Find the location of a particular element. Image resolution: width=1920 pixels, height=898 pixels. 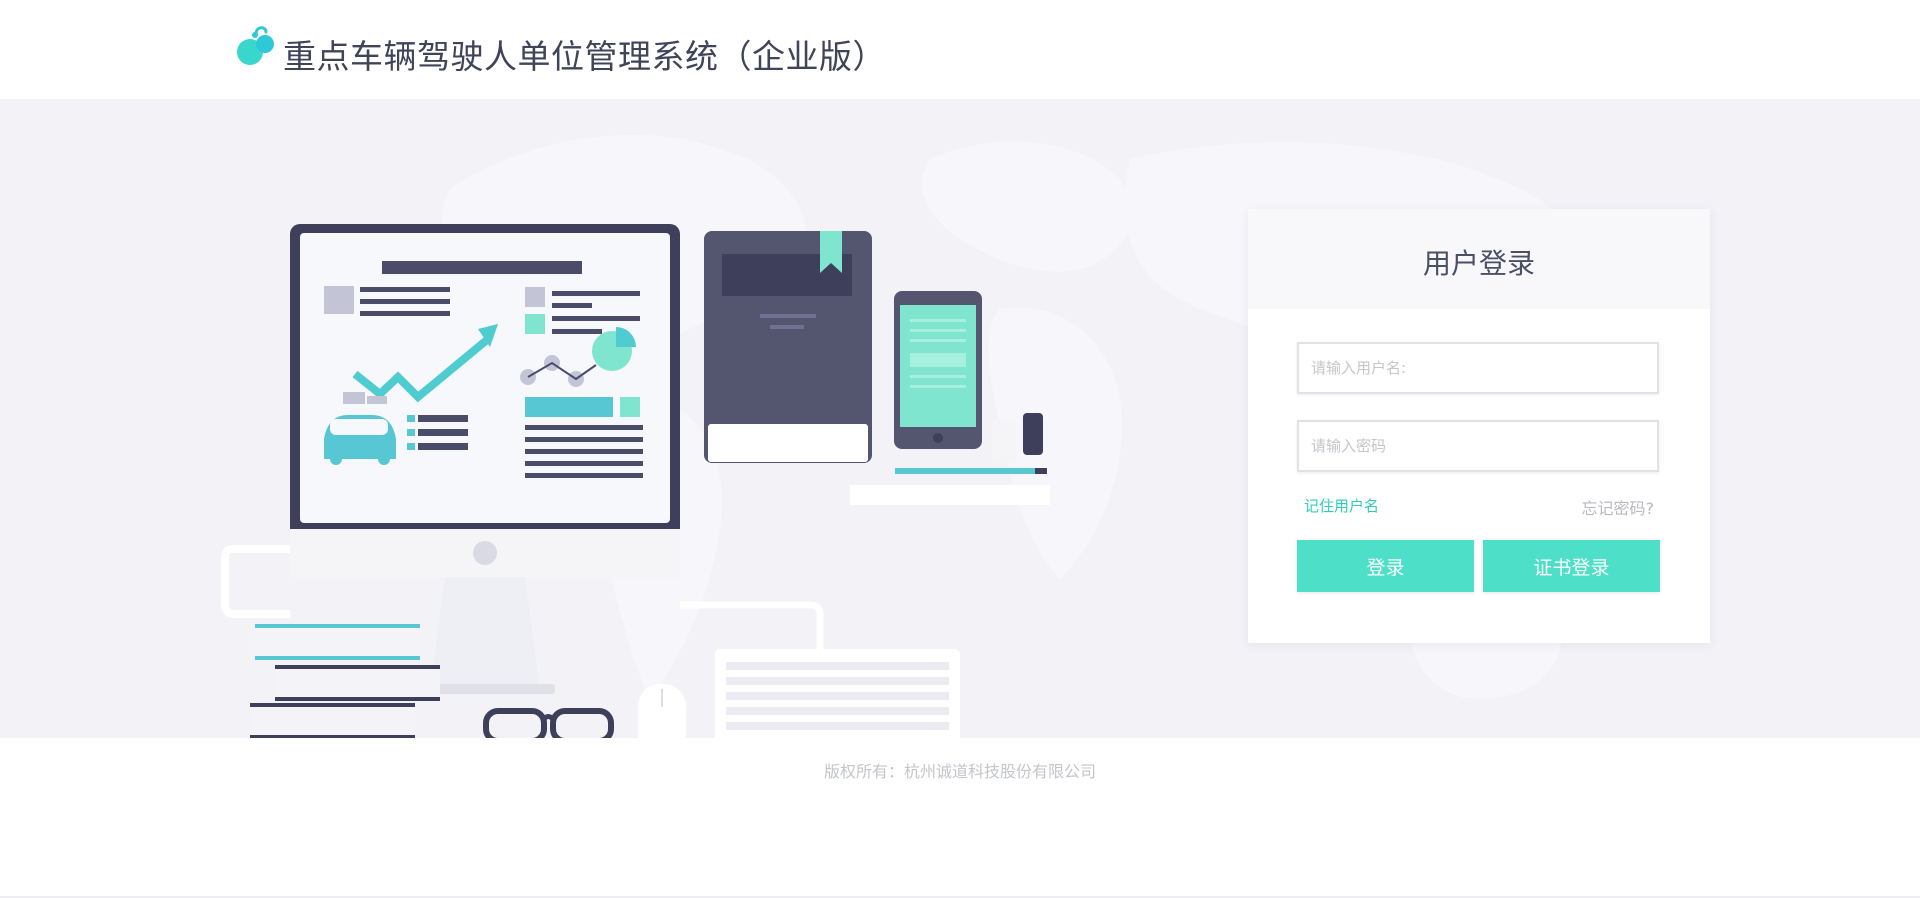

username-input is located at coordinates (1478, 368).